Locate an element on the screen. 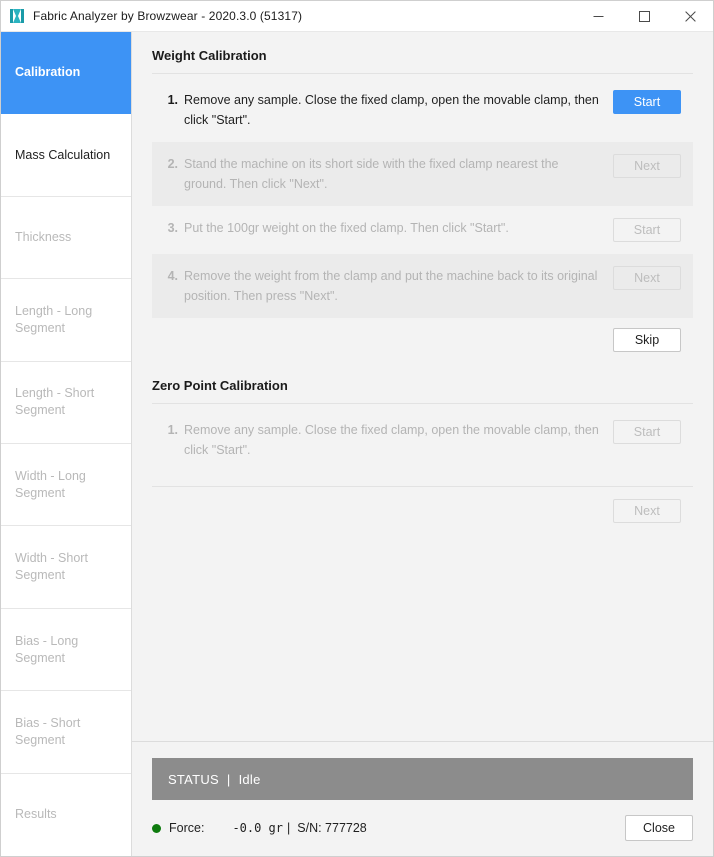  weight-step-1-start-button: Start is located at coordinates (647, 102).